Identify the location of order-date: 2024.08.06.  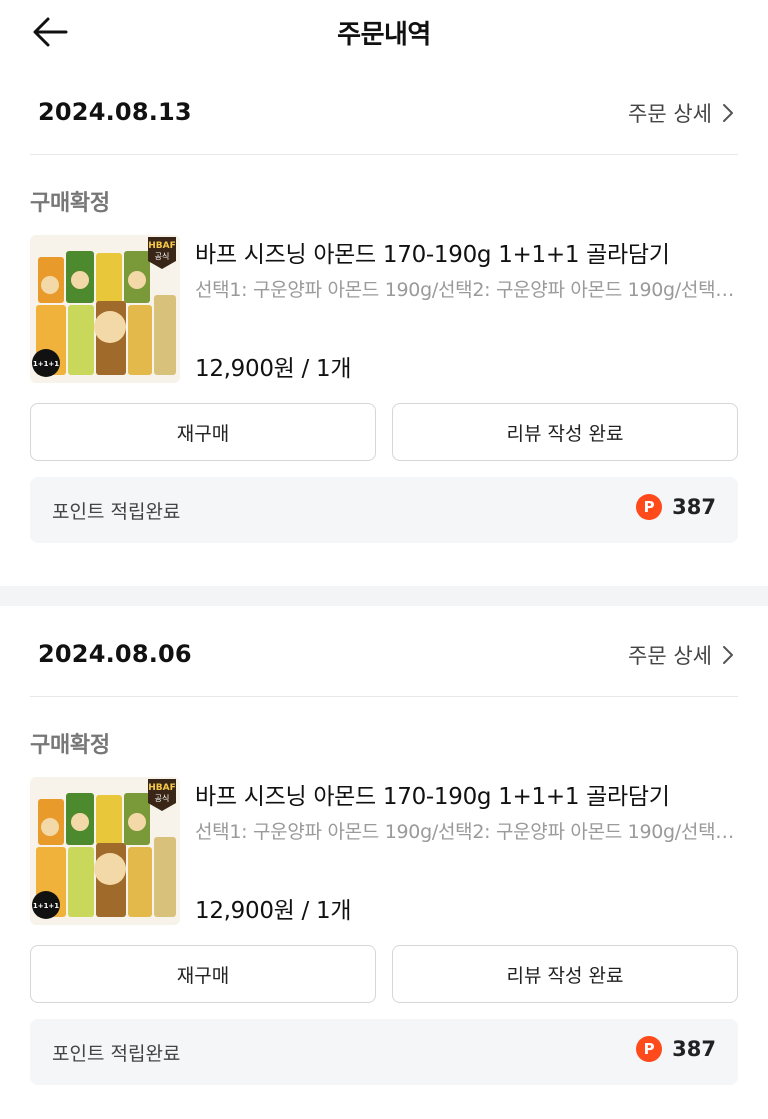
(115, 654).